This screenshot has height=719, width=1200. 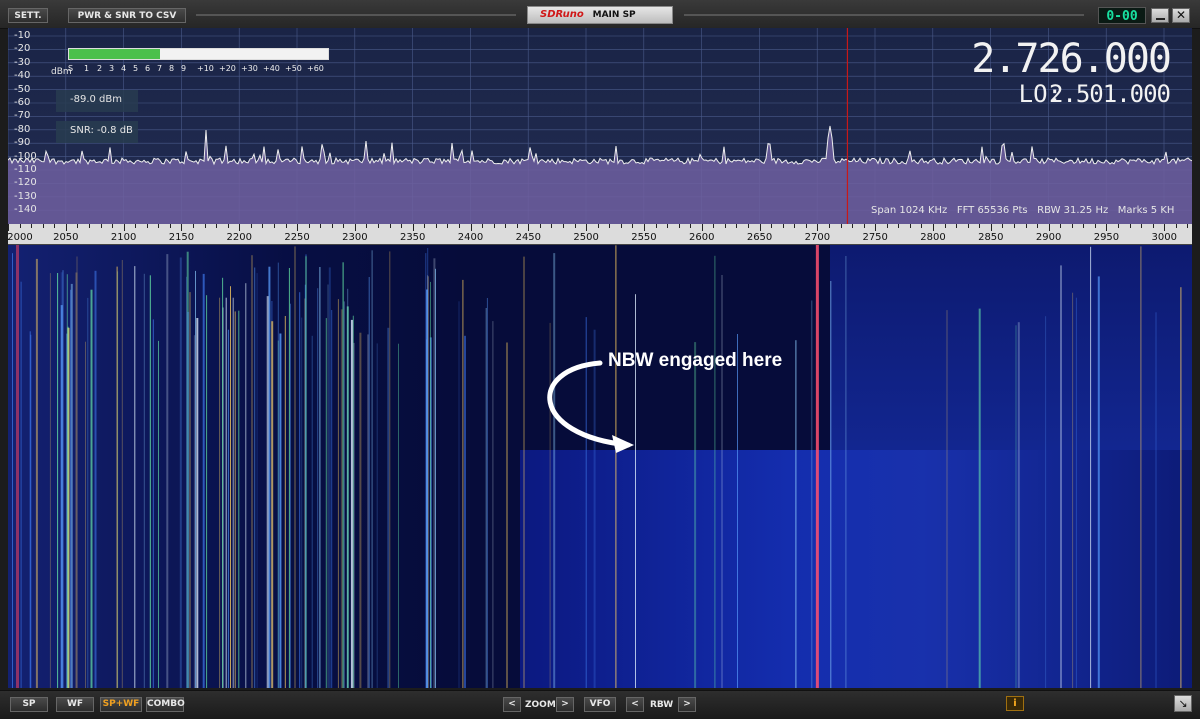 I want to click on zoom-out-button: <, so click(x=512, y=704).